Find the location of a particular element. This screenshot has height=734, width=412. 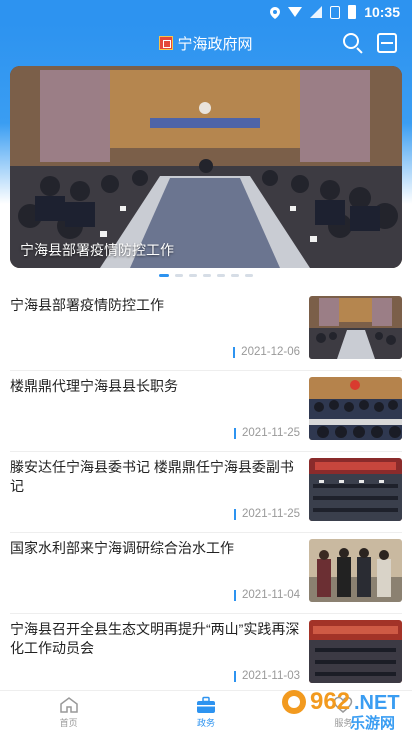

news-title: 滕安达任宁海县委书记 楼鼎鼎任宁海县委副书记 is located at coordinates (152, 476).